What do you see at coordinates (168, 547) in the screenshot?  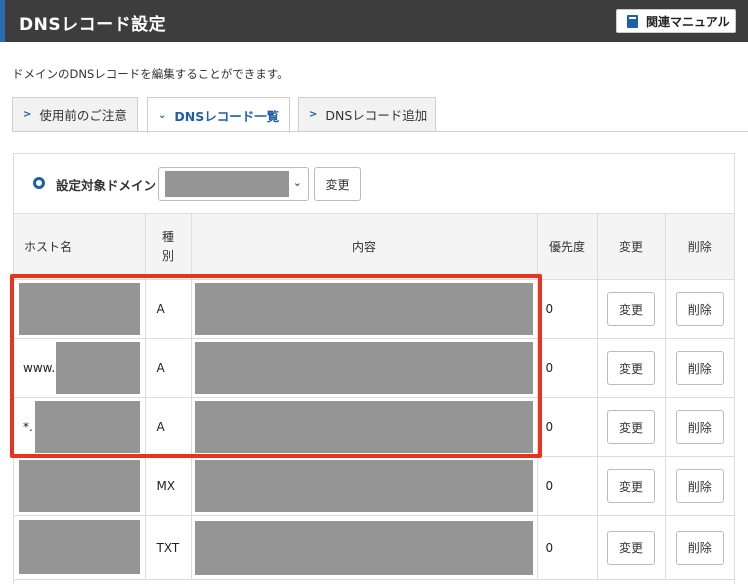 I see `type-cell: TXT` at bounding box center [168, 547].